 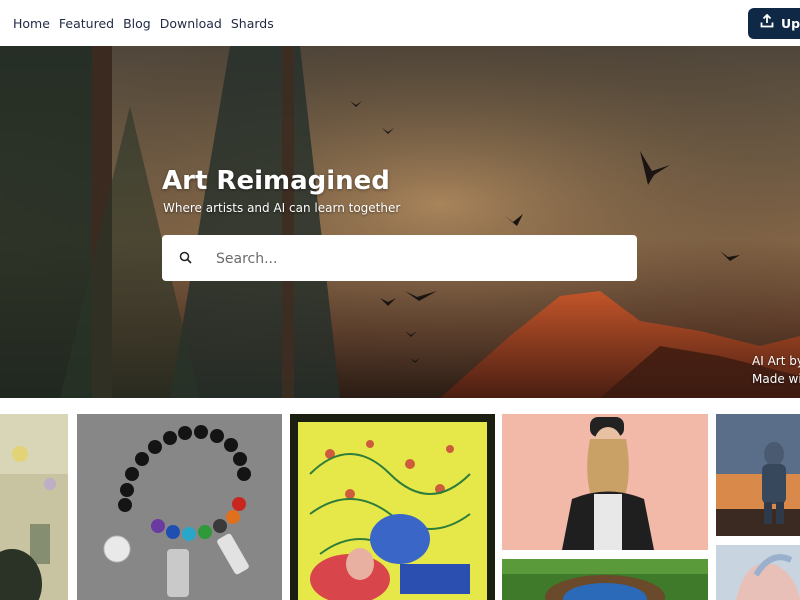 What do you see at coordinates (86, 23) in the screenshot?
I see `nav-link-featured: Featured` at bounding box center [86, 23].